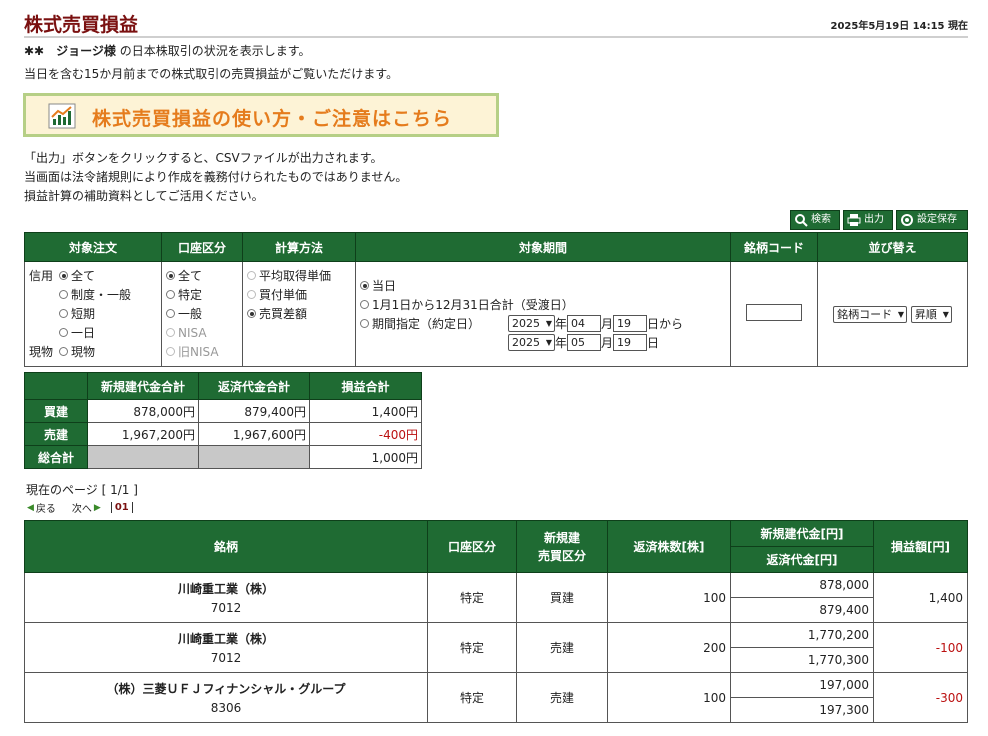 The height and width of the screenshot is (736, 988). I want to click on radio-label: 一般, so click(190, 314).